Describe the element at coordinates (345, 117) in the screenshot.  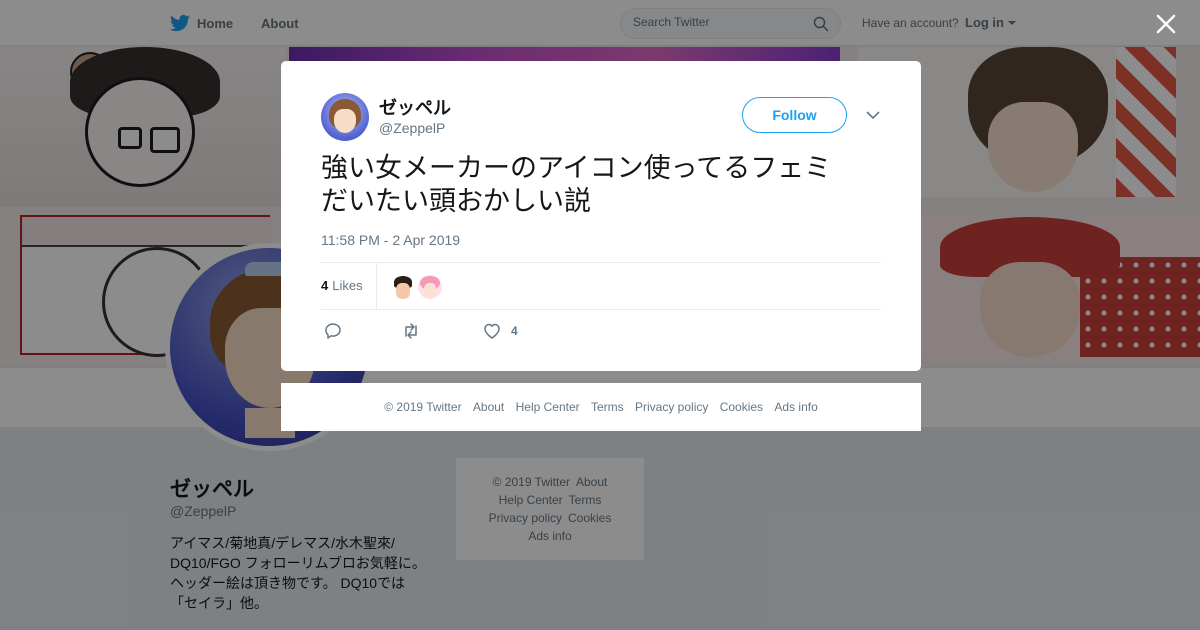
I see `author-avatar` at that location.